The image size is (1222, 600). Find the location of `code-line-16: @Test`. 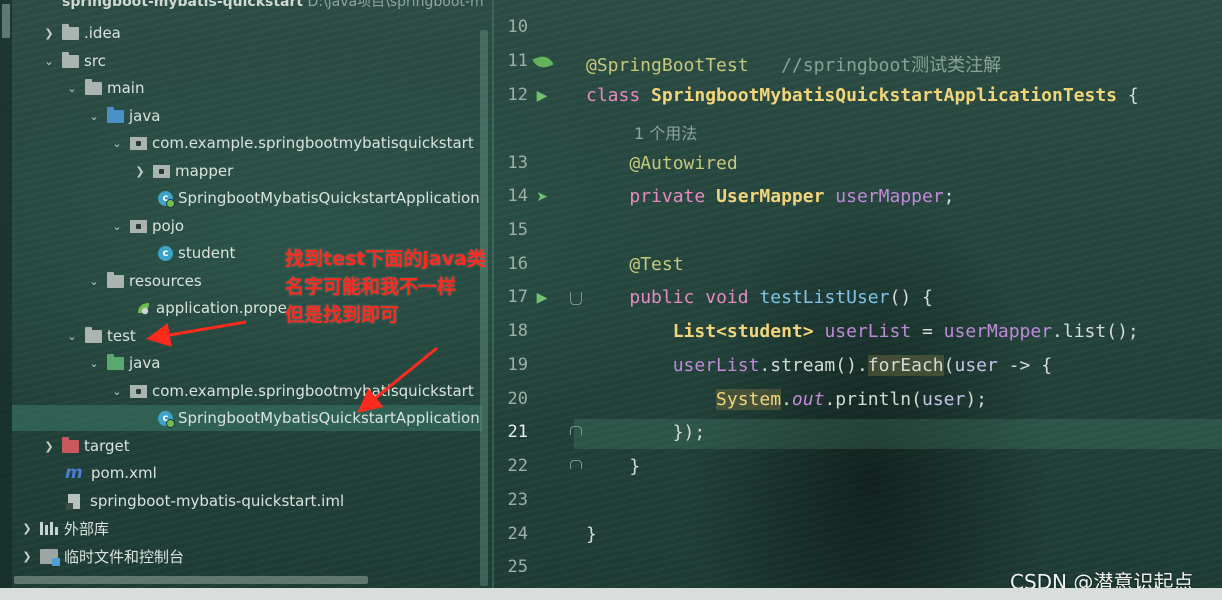

code-line-16: @Test is located at coordinates (635, 264).